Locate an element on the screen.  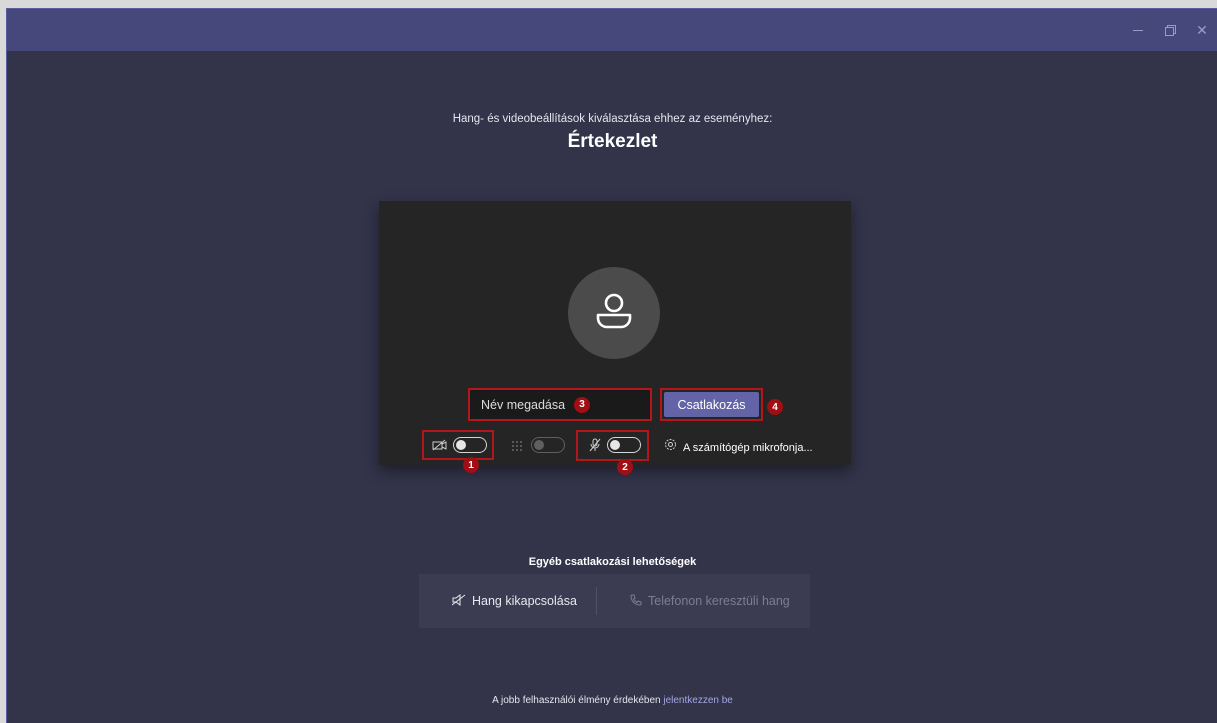
restore-icon is located at coordinates (1170, 30).